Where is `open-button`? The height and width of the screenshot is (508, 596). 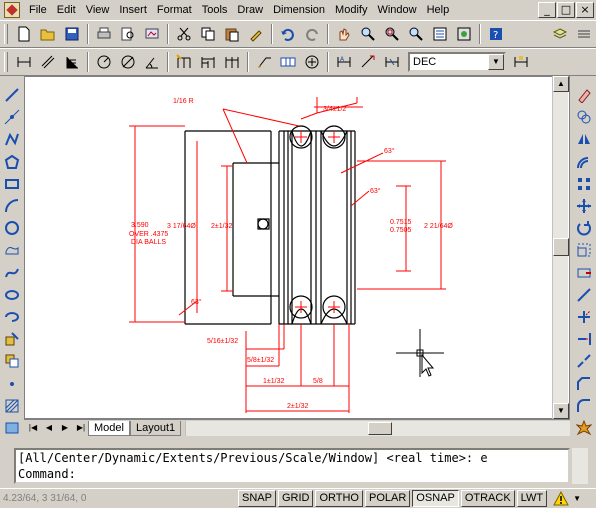
open-button is located at coordinates (48, 34).